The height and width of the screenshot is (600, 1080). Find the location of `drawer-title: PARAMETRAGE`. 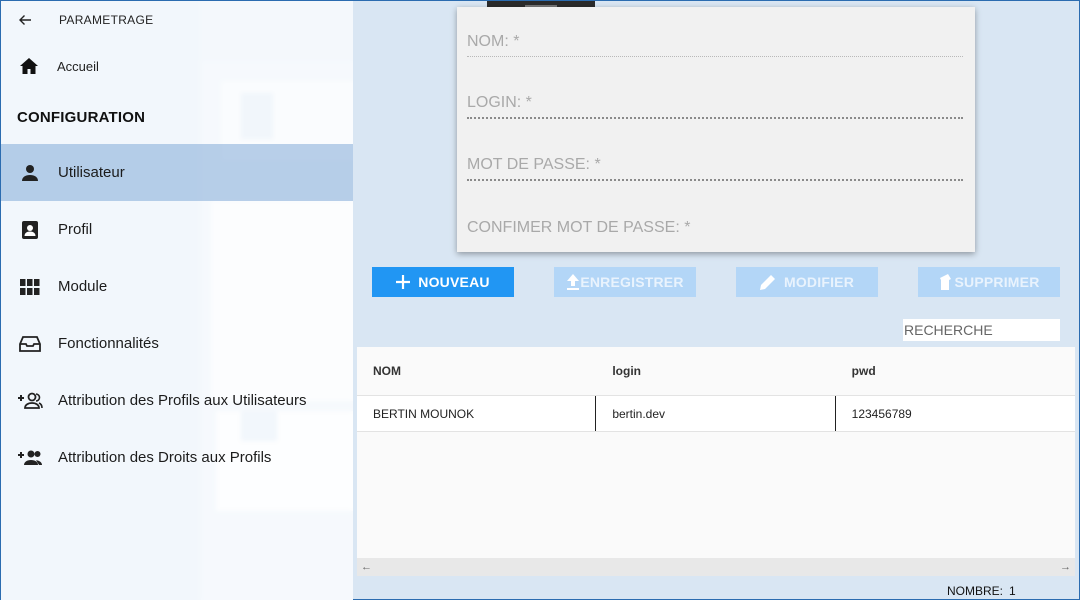

drawer-title: PARAMETRAGE is located at coordinates (106, 20).